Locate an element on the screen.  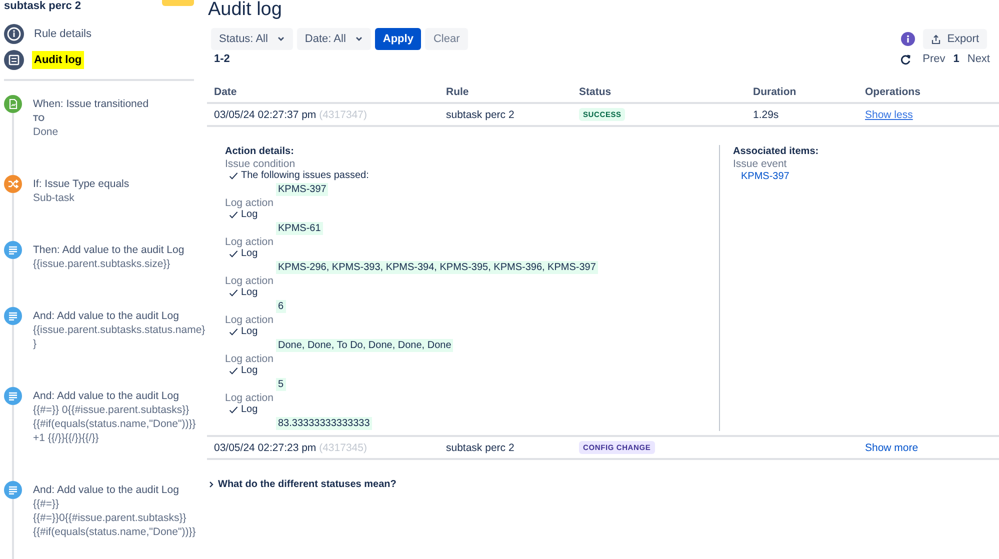
caret-icon is located at coordinates (211, 484).